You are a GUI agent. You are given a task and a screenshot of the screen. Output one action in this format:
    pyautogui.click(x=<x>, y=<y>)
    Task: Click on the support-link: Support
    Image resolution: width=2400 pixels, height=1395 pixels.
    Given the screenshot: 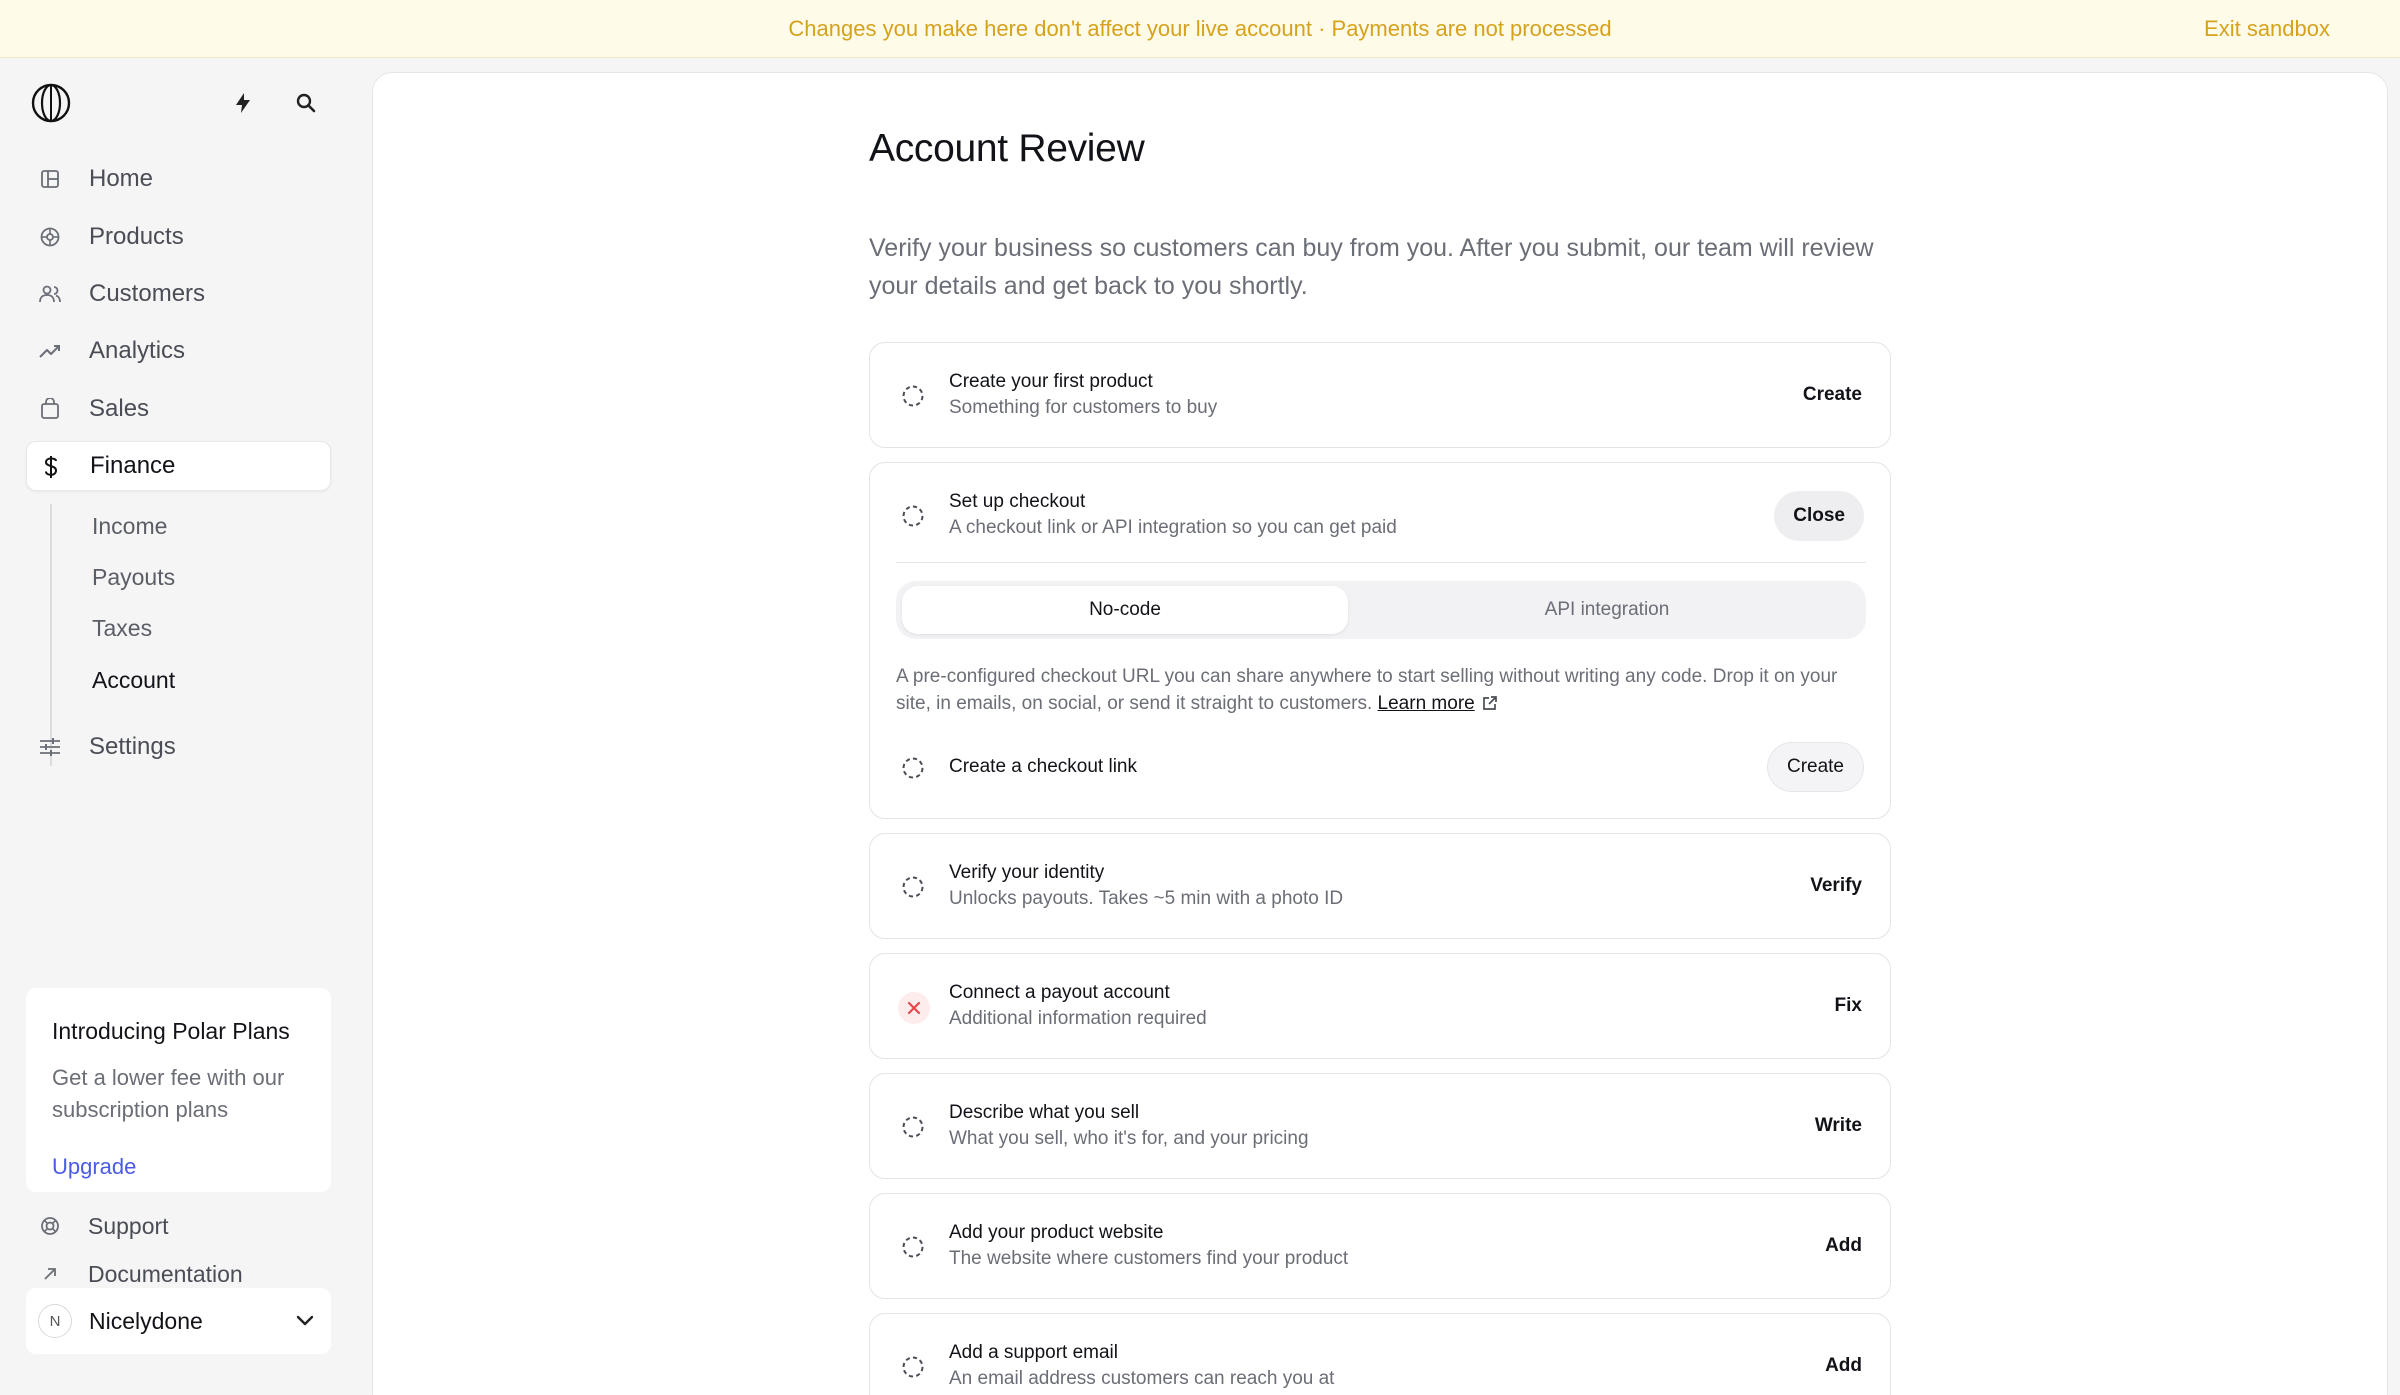 What is the action you would take?
    pyautogui.click(x=103, y=1226)
    